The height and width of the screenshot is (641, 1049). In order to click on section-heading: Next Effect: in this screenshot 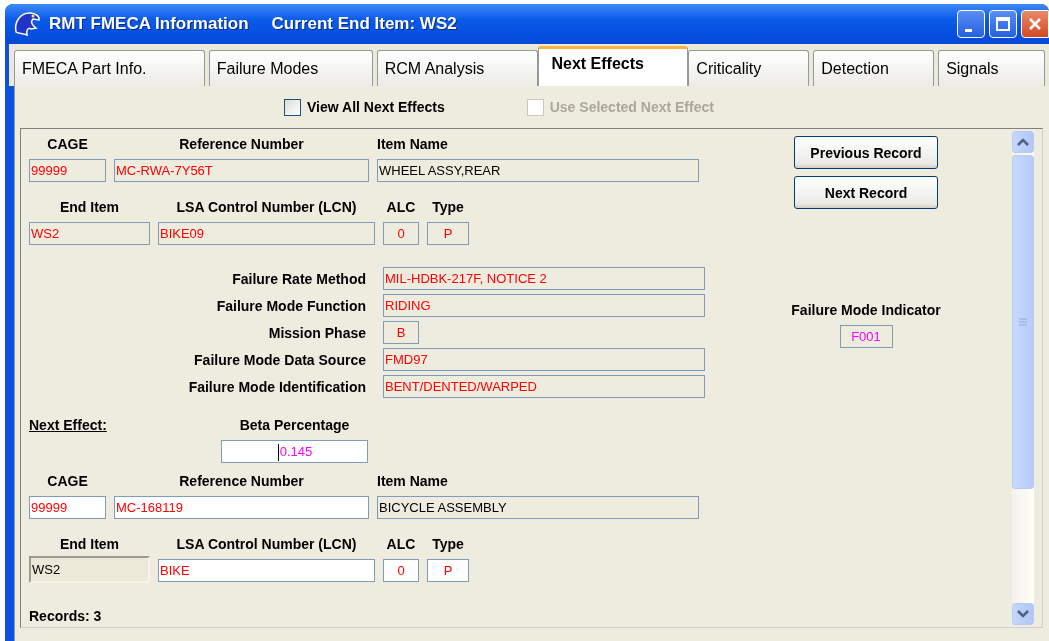, I will do `click(68, 425)`.